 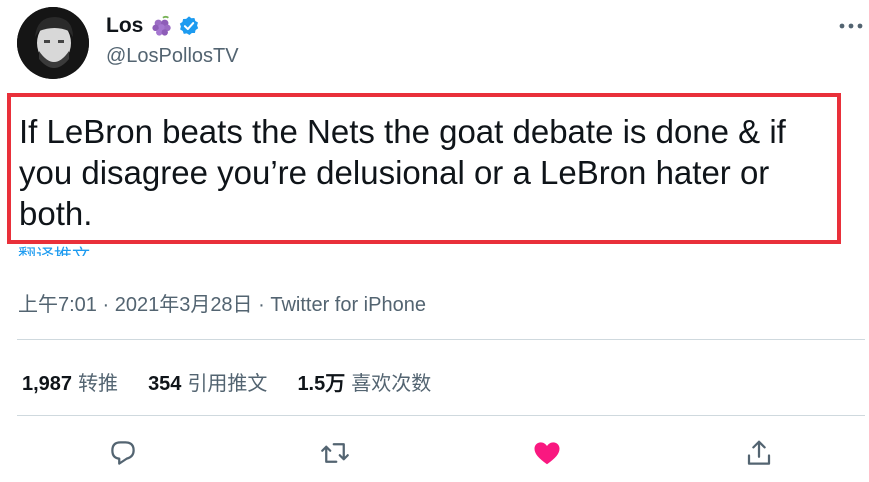 I want to click on tweet-metadata: 上午7:01 · 2021年3月28日 · Twitter for iPhone, so click(x=222, y=302).